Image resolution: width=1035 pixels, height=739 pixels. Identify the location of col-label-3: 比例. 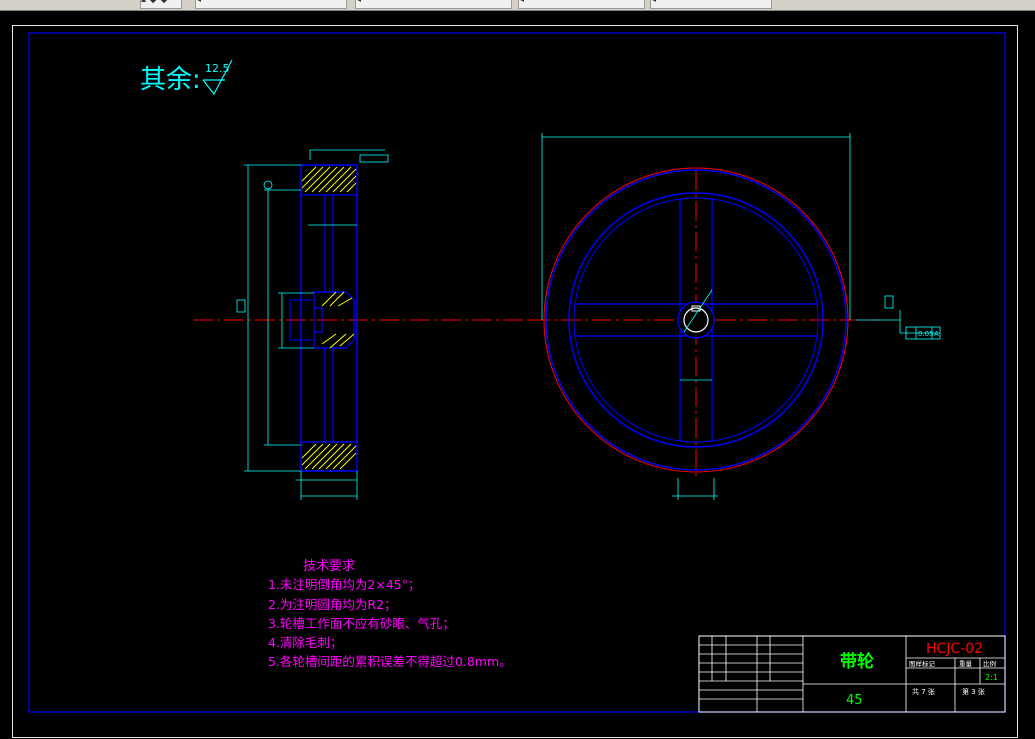
(989, 663).